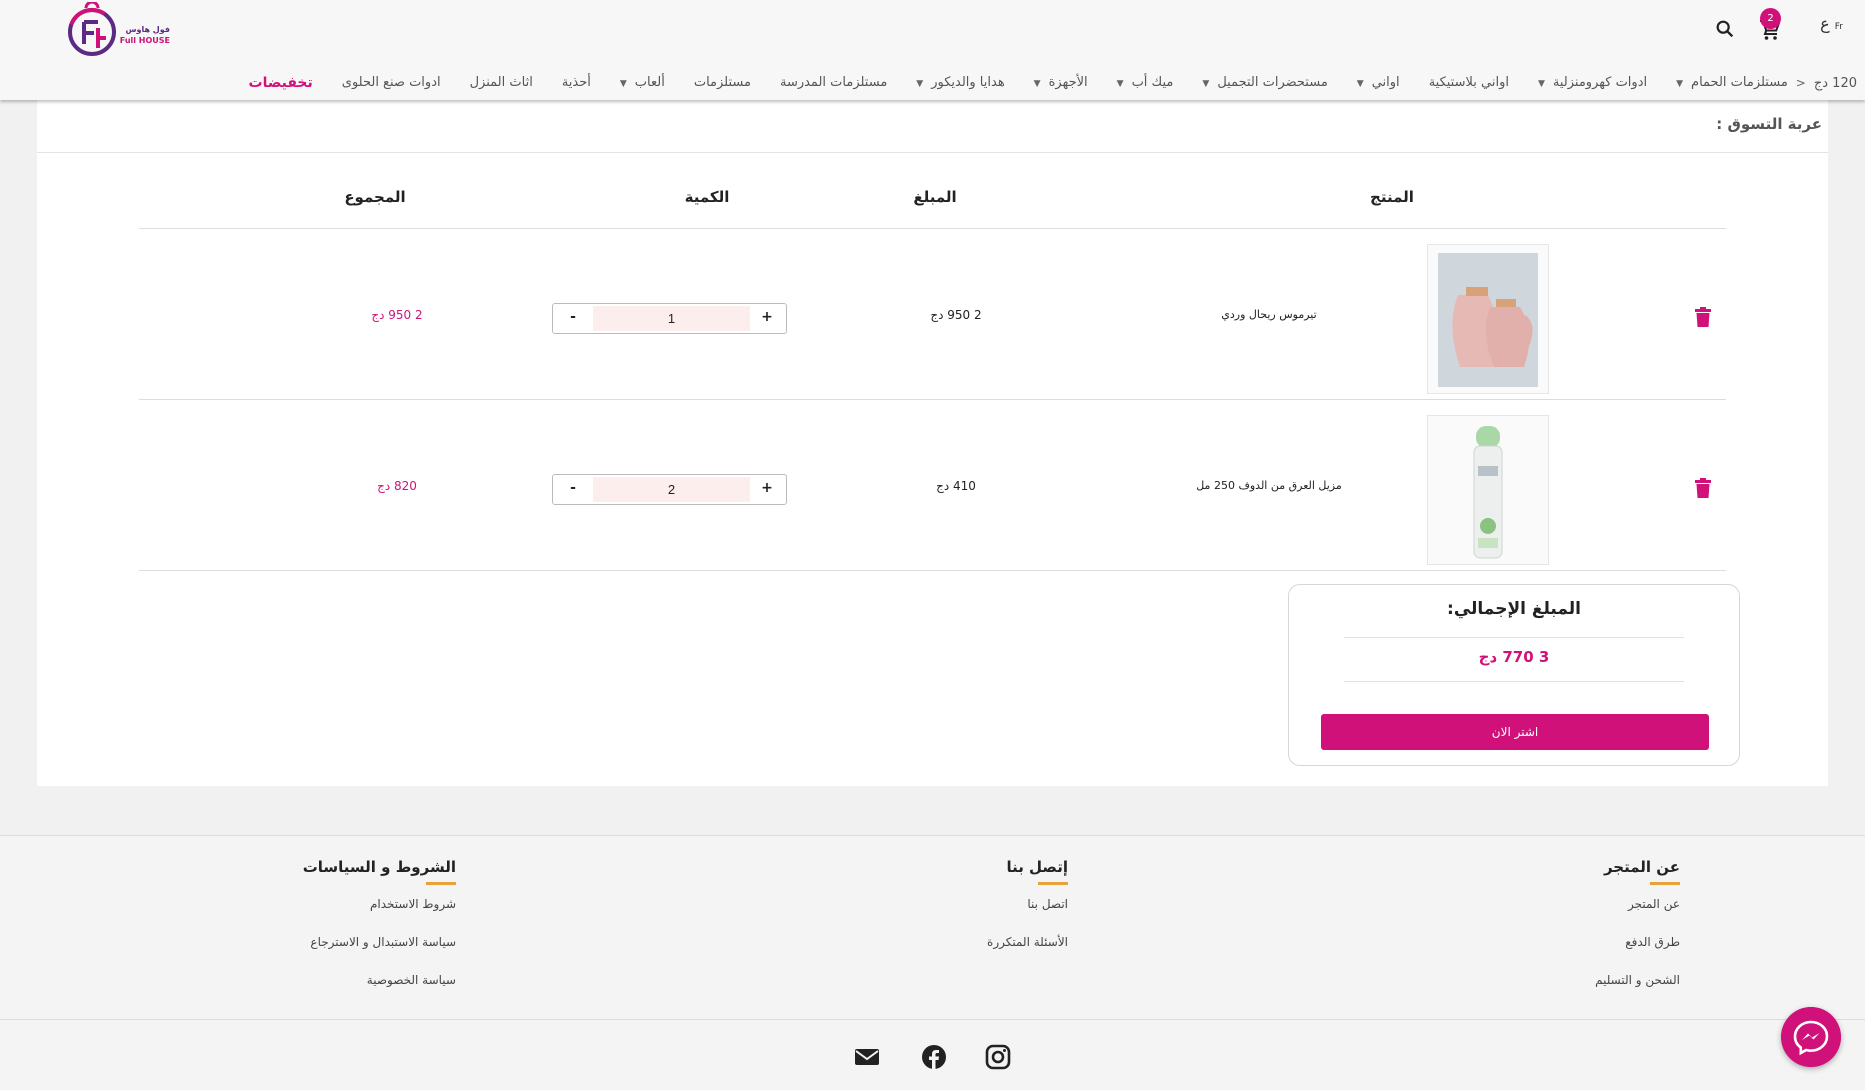  I want to click on nav-item: اثاث المنزل, so click(501, 83).